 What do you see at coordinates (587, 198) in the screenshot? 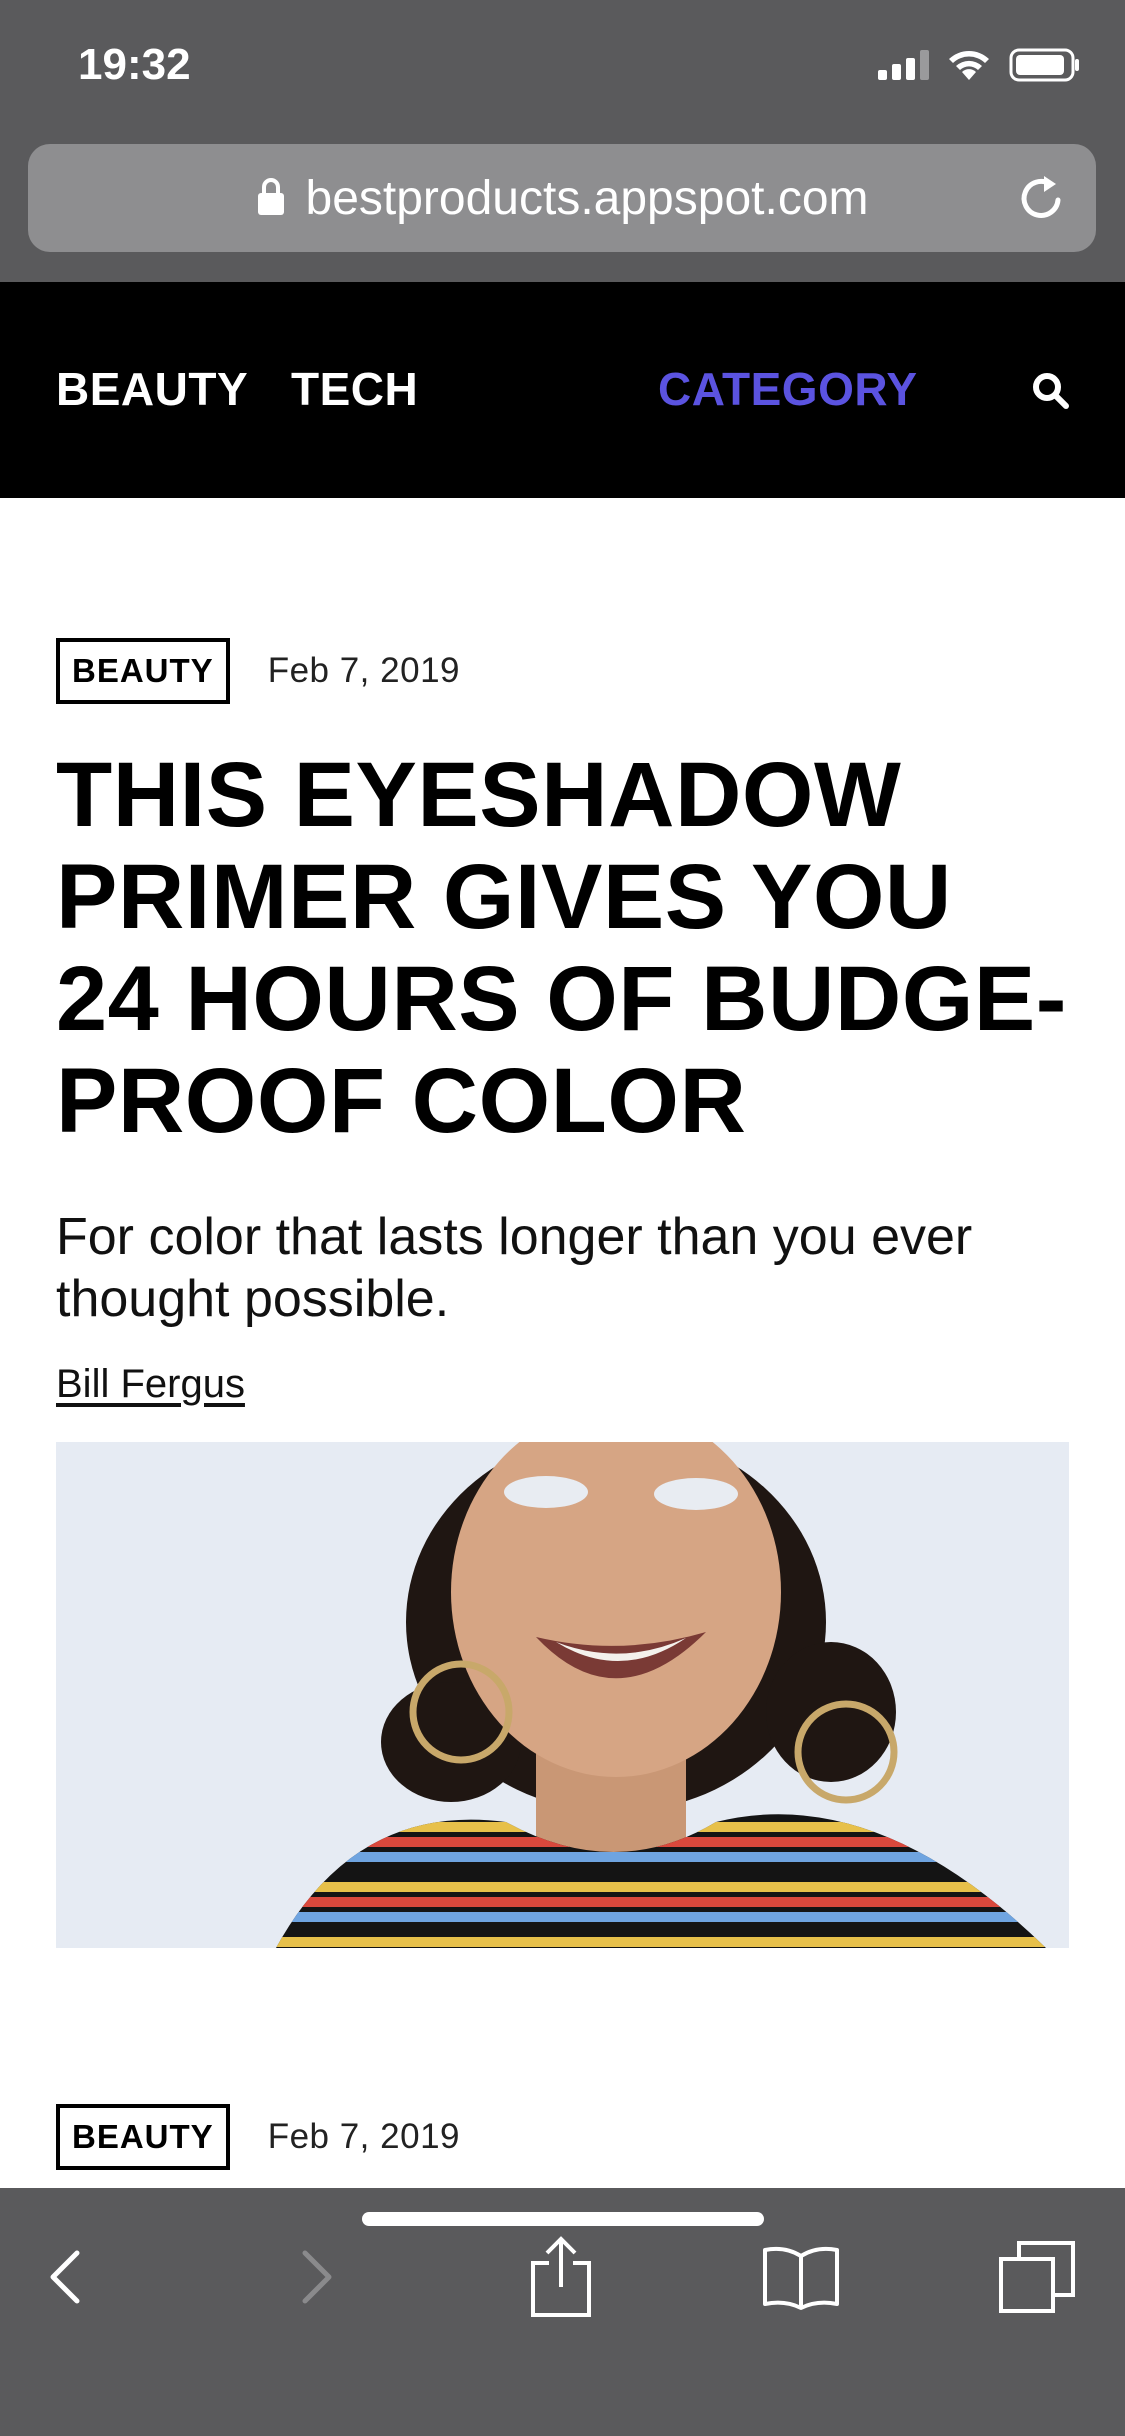
I see `url-text: bestproducts.appspot.com` at bounding box center [587, 198].